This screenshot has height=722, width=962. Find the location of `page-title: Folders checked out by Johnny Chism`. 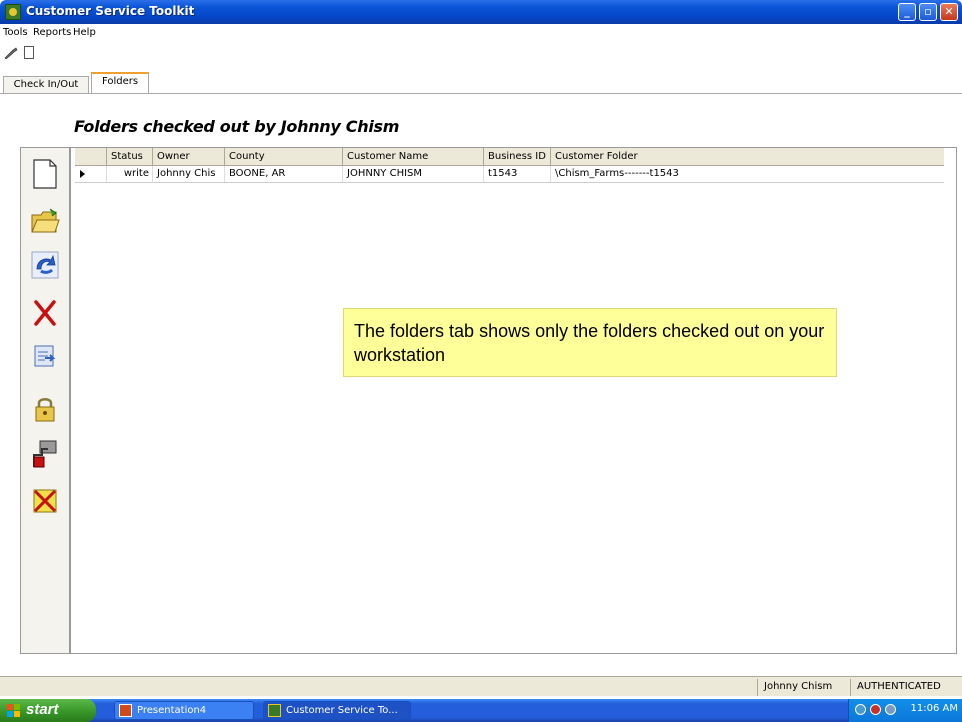

page-title: Folders checked out by Johnny Chism is located at coordinates (237, 126).